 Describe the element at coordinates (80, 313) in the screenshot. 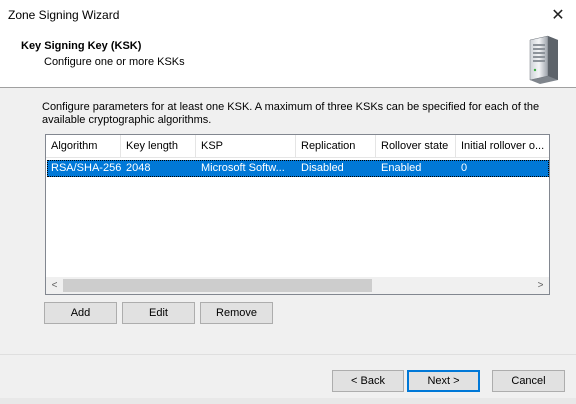

I see `add-button: Add` at that location.